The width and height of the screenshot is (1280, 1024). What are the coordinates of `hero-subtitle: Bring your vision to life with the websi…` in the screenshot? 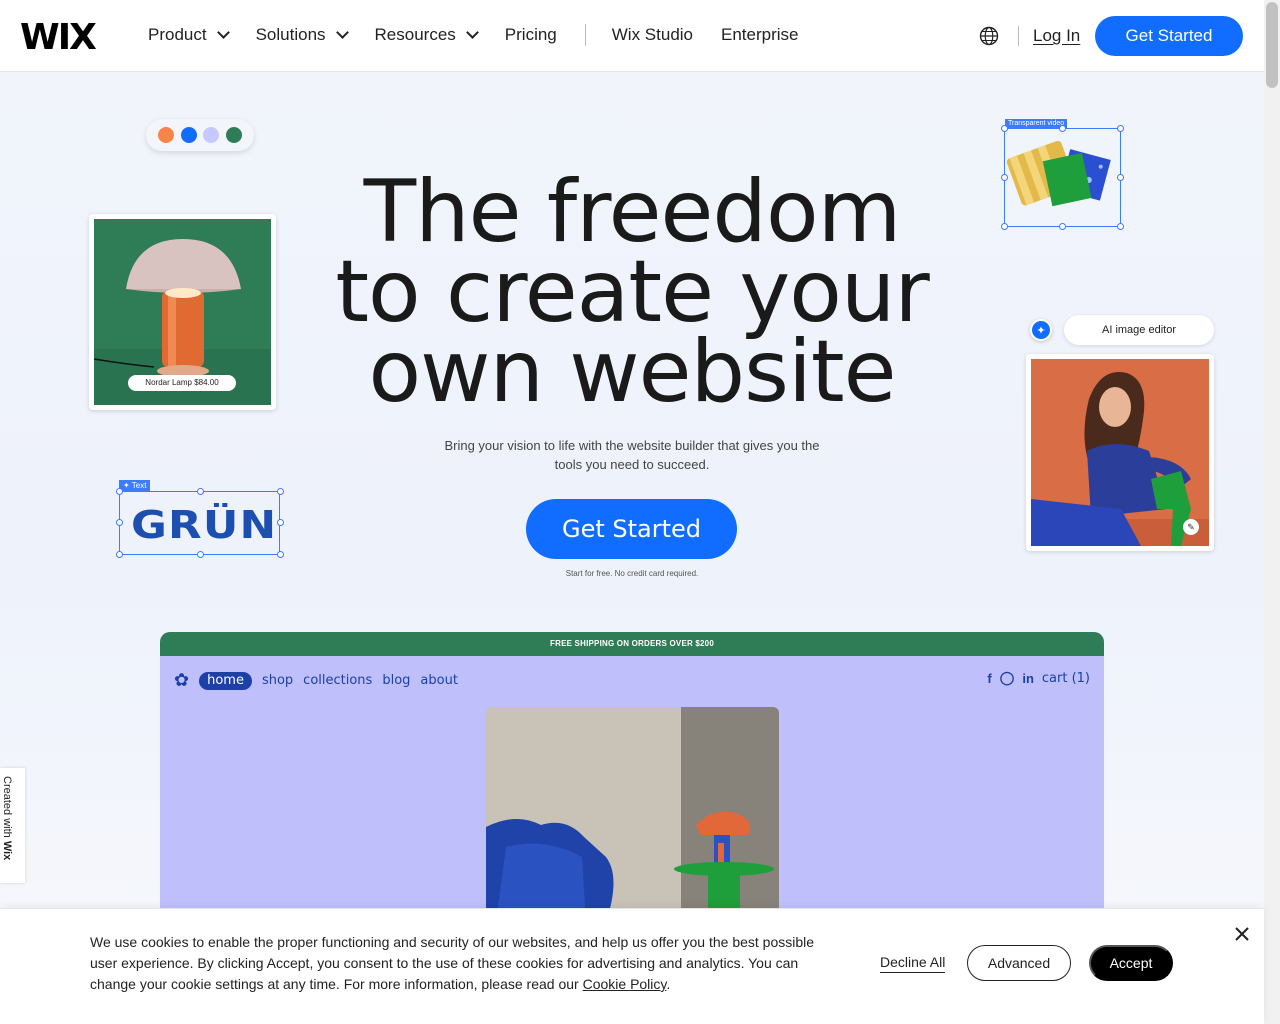 It's located at (632, 455).